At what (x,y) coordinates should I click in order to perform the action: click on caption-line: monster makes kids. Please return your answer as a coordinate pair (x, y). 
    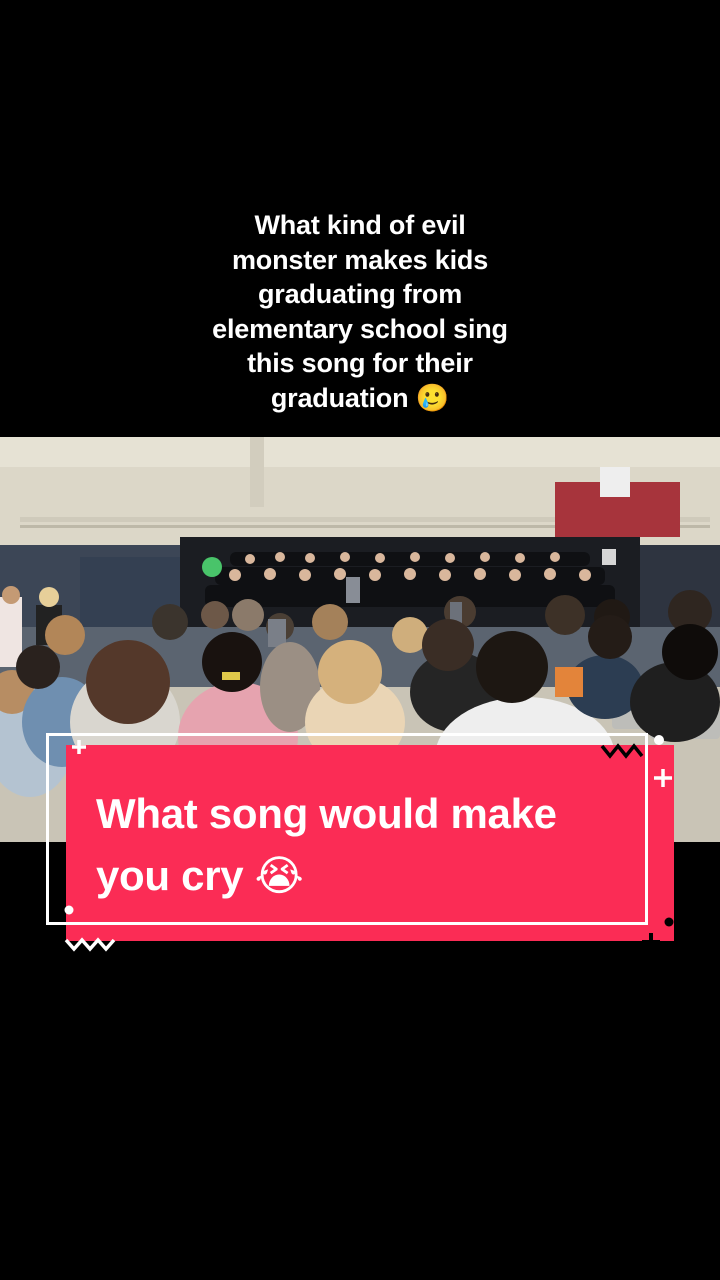
    Looking at the image, I should click on (360, 259).